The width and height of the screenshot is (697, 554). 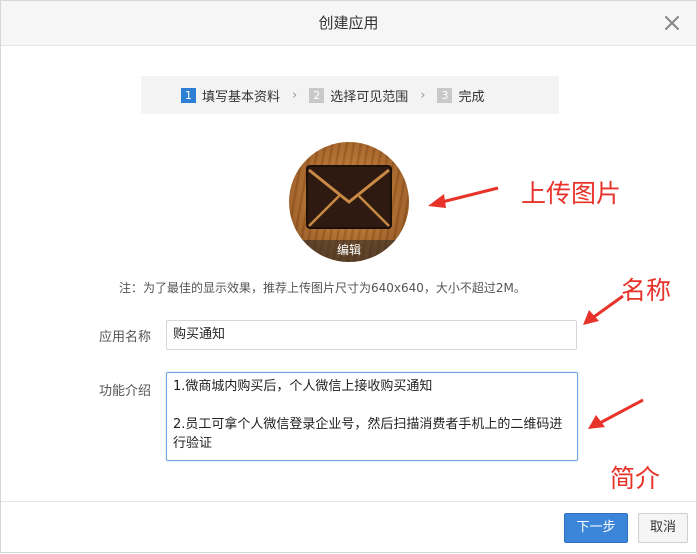 What do you see at coordinates (188, 95) in the screenshot?
I see `step-number: 1` at bounding box center [188, 95].